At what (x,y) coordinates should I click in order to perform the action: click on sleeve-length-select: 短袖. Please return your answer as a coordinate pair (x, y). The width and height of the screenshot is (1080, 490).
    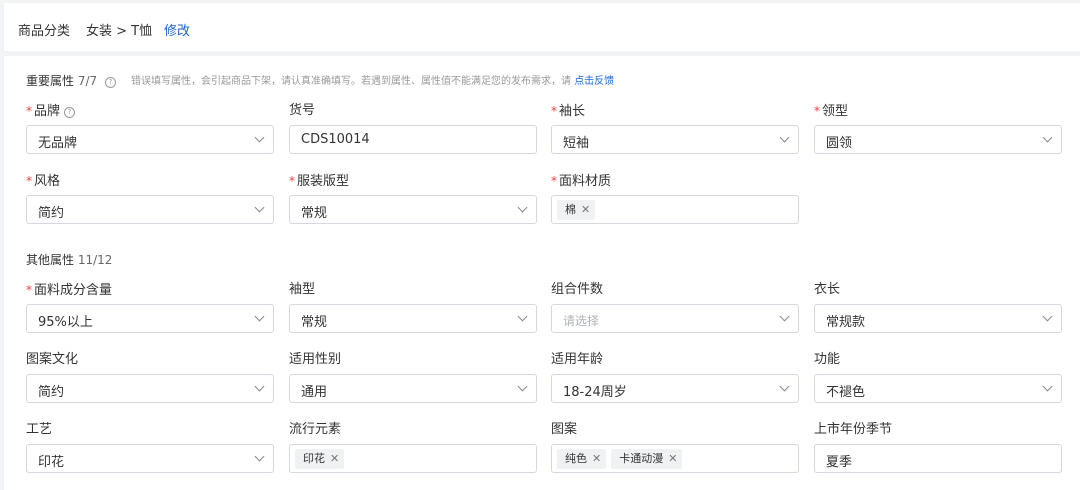
    Looking at the image, I should click on (675, 139).